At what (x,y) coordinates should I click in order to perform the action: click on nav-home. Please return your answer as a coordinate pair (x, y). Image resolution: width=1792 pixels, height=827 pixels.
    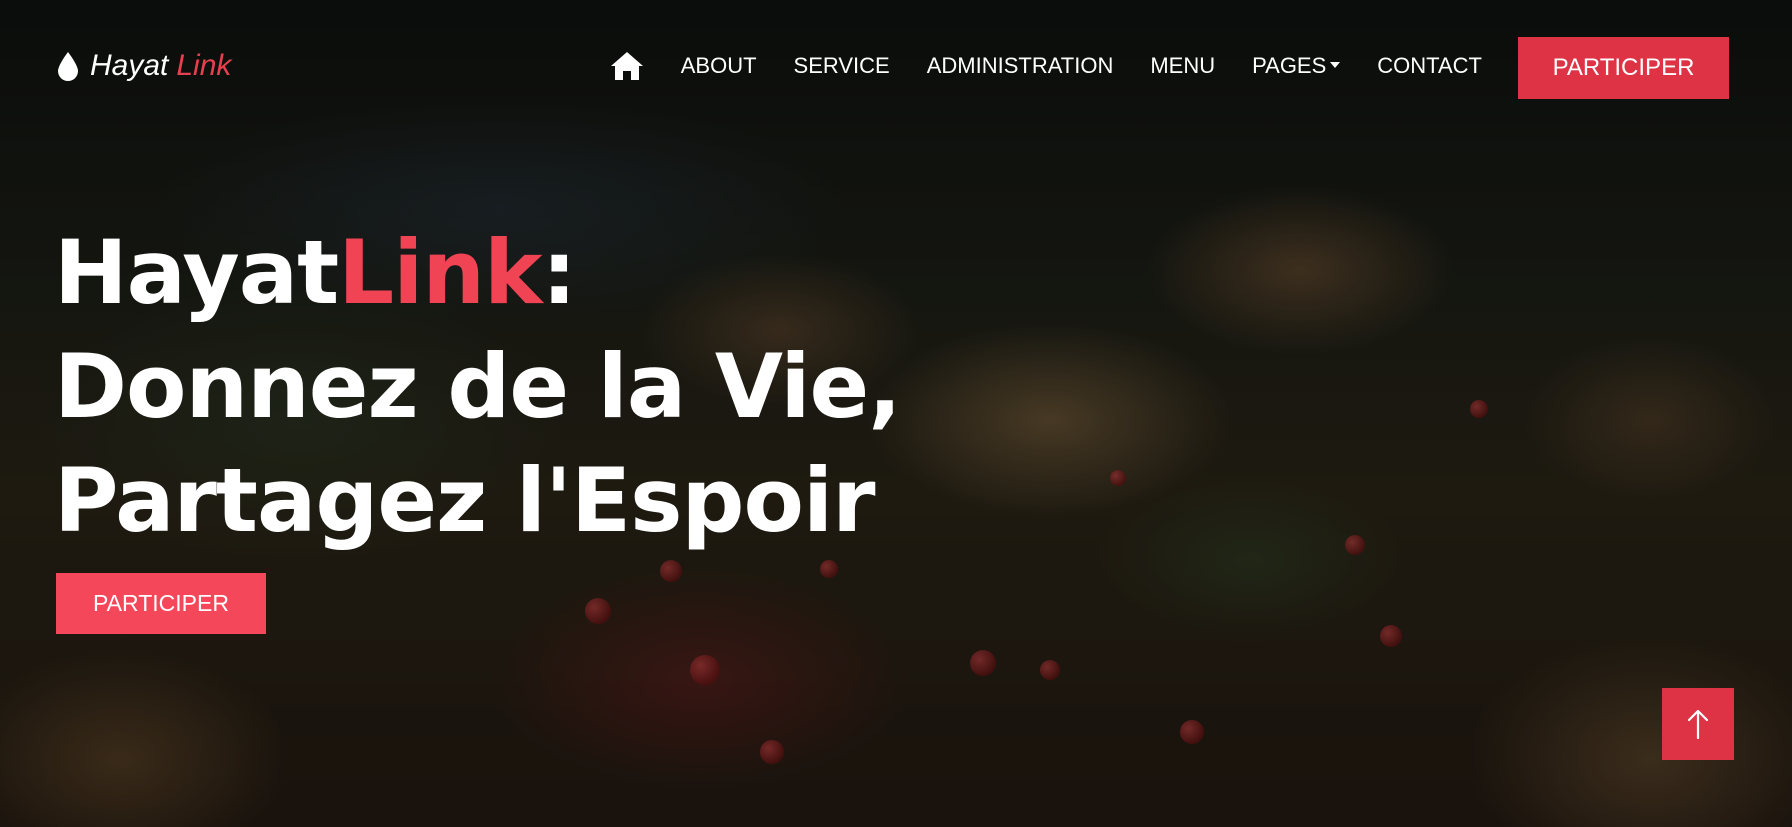
    Looking at the image, I should click on (627, 66).